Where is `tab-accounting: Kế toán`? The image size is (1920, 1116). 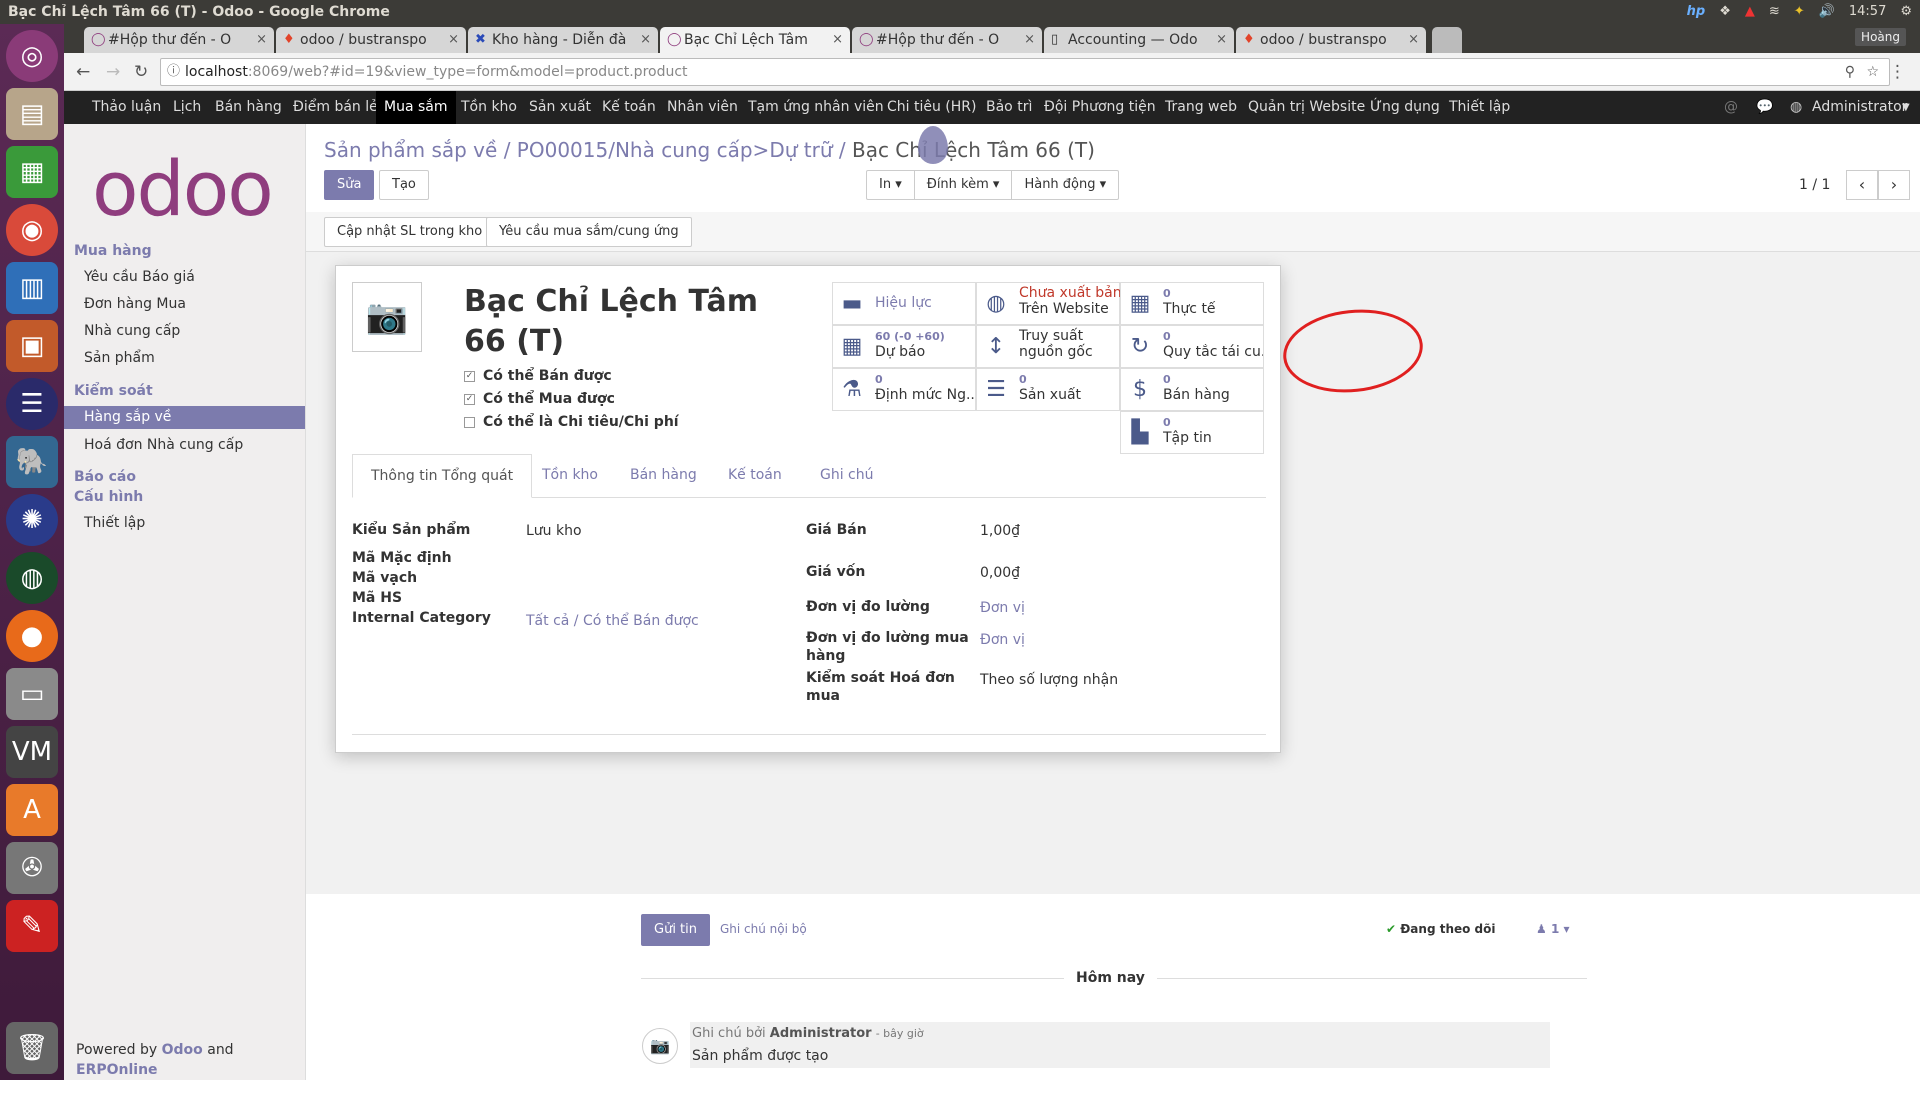 tab-accounting: Kế toán is located at coordinates (755, 476).